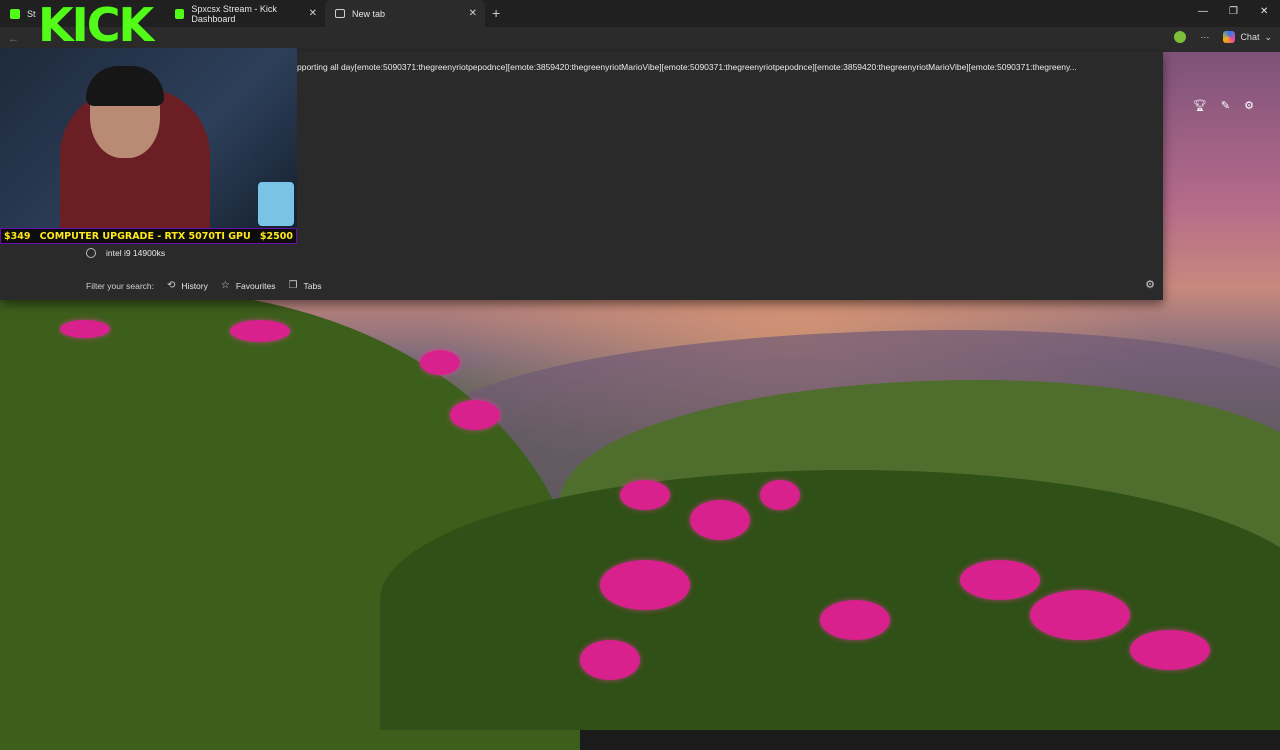  Describe the element at coordinates (31, 13) in the screenshot. I see `tab-title: St` at that location.